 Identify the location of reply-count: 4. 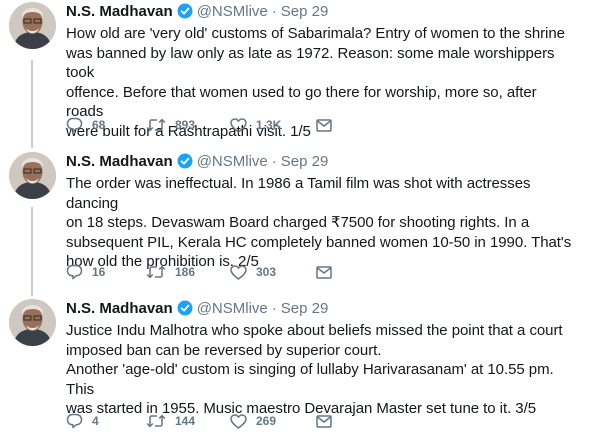
(95, 421).